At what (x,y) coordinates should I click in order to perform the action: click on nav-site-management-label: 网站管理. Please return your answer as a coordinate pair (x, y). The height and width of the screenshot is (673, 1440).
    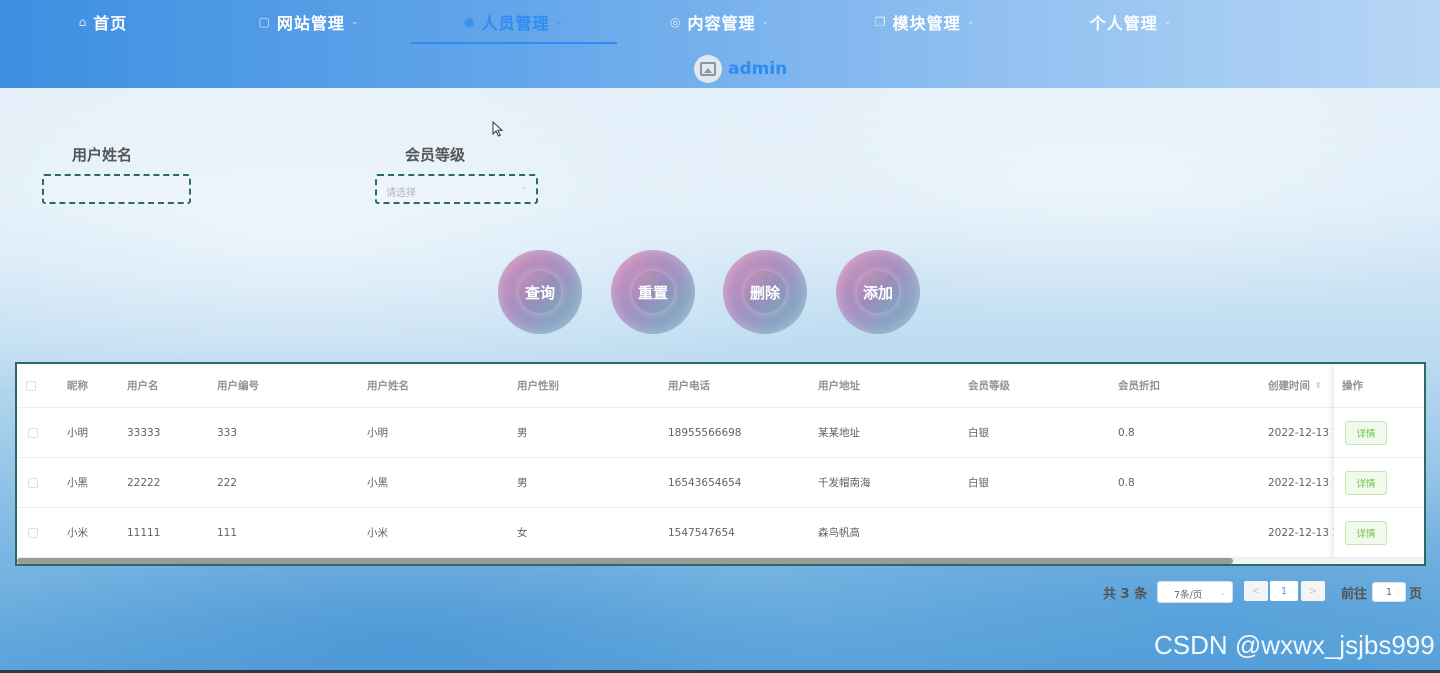
    Looking at the image, I should click on (310, 23).